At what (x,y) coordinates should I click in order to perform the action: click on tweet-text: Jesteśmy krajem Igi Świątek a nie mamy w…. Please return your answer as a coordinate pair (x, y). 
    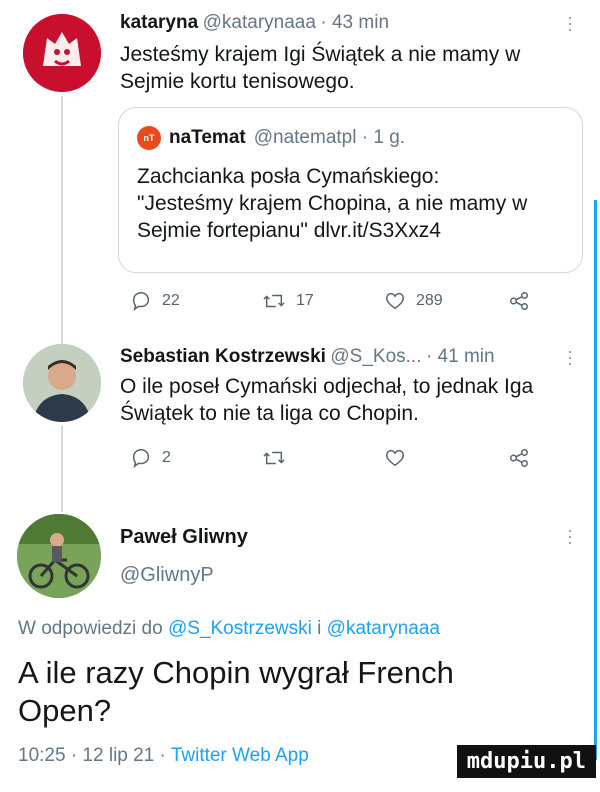
    Looking at the image, I should click on (320, 68).